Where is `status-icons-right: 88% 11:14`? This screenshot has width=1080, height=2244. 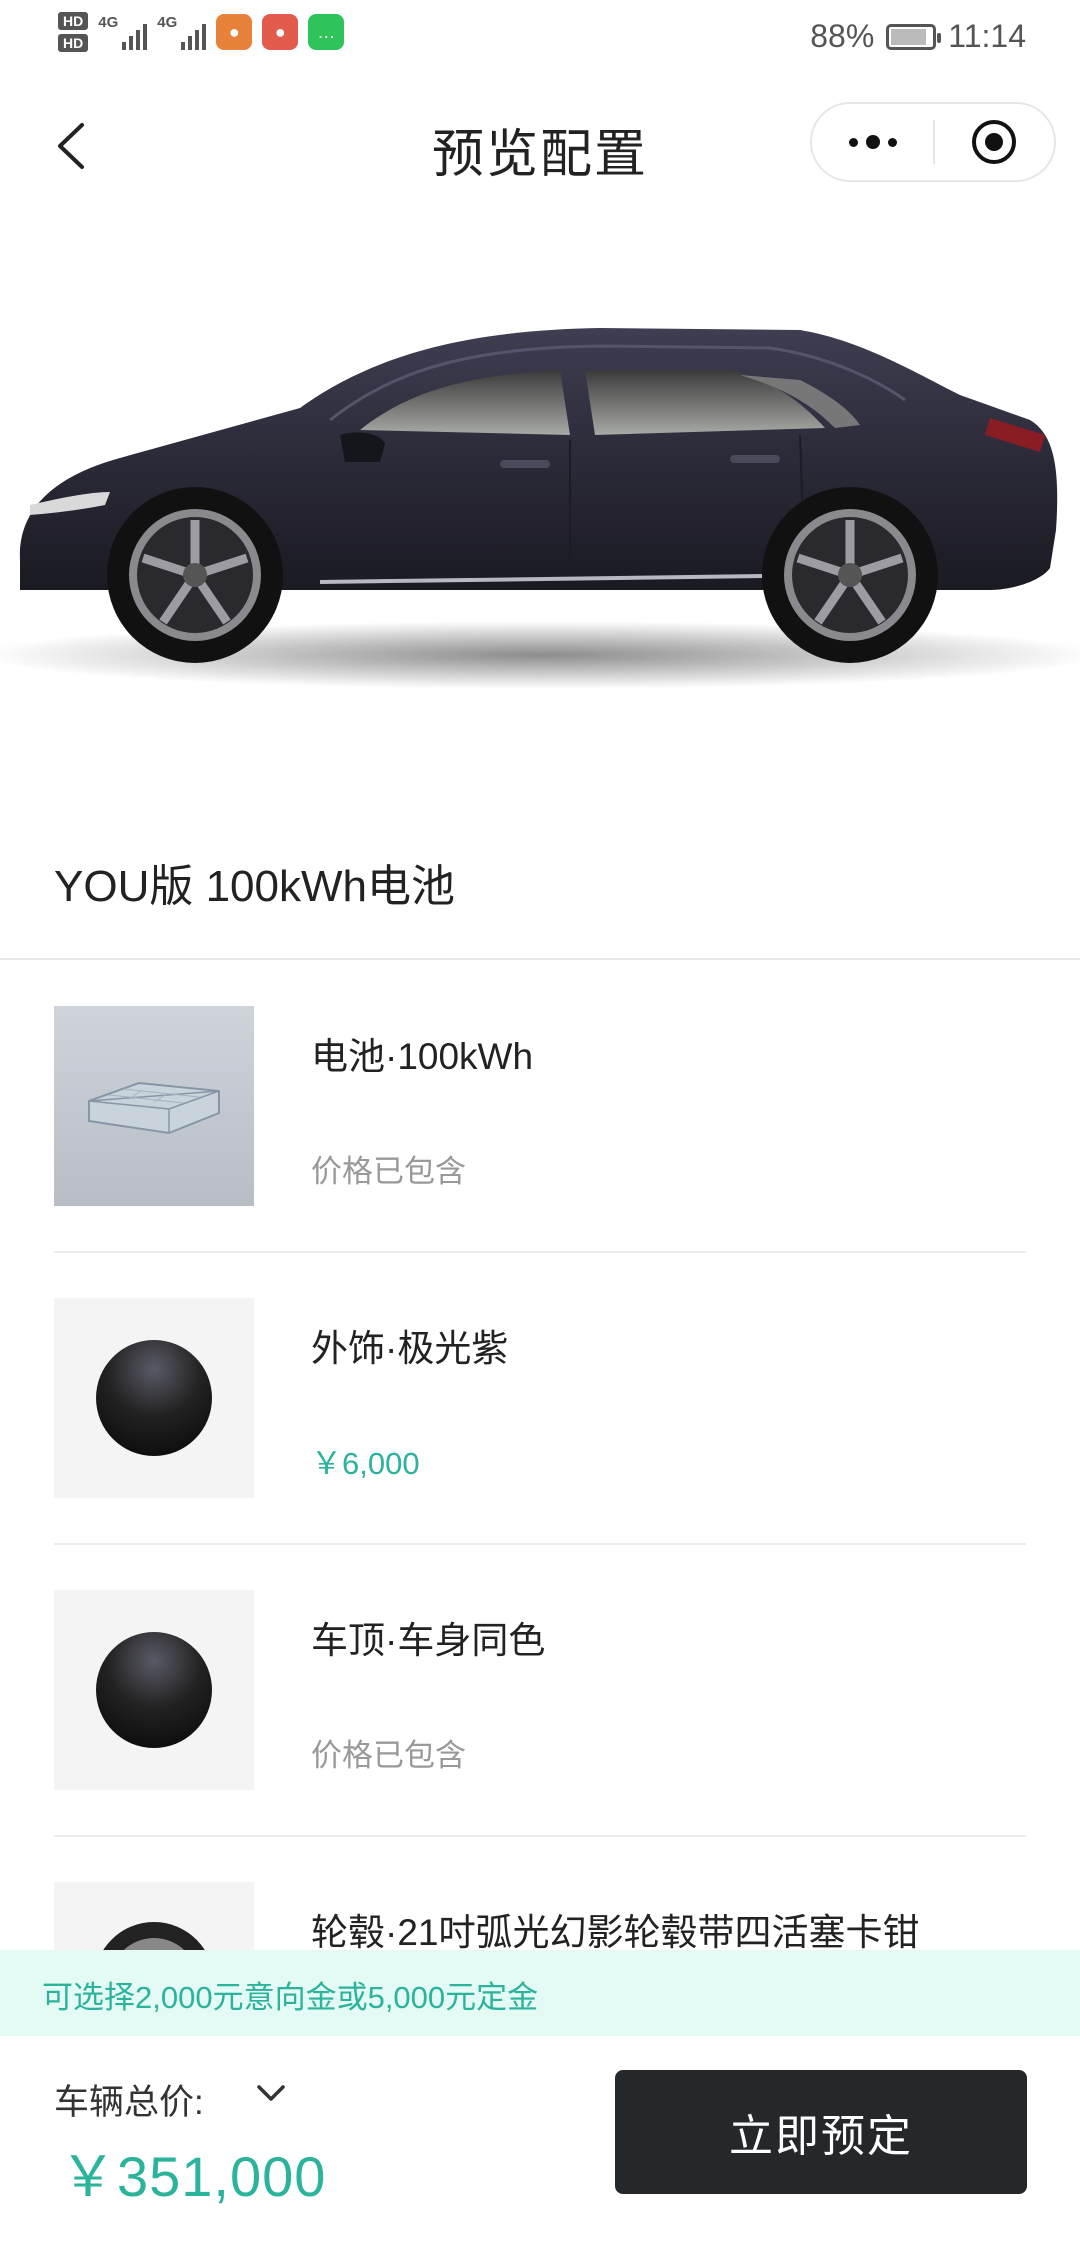
status-icons-right: 88% 11:14 is located at coordinates (918, 36).